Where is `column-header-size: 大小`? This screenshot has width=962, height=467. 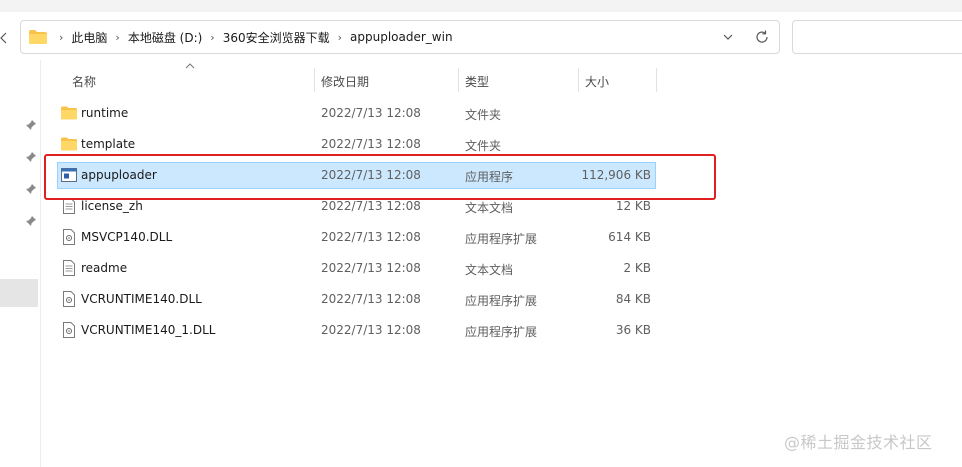
column-header-size: 大小 is located at coordinates (597, 81).